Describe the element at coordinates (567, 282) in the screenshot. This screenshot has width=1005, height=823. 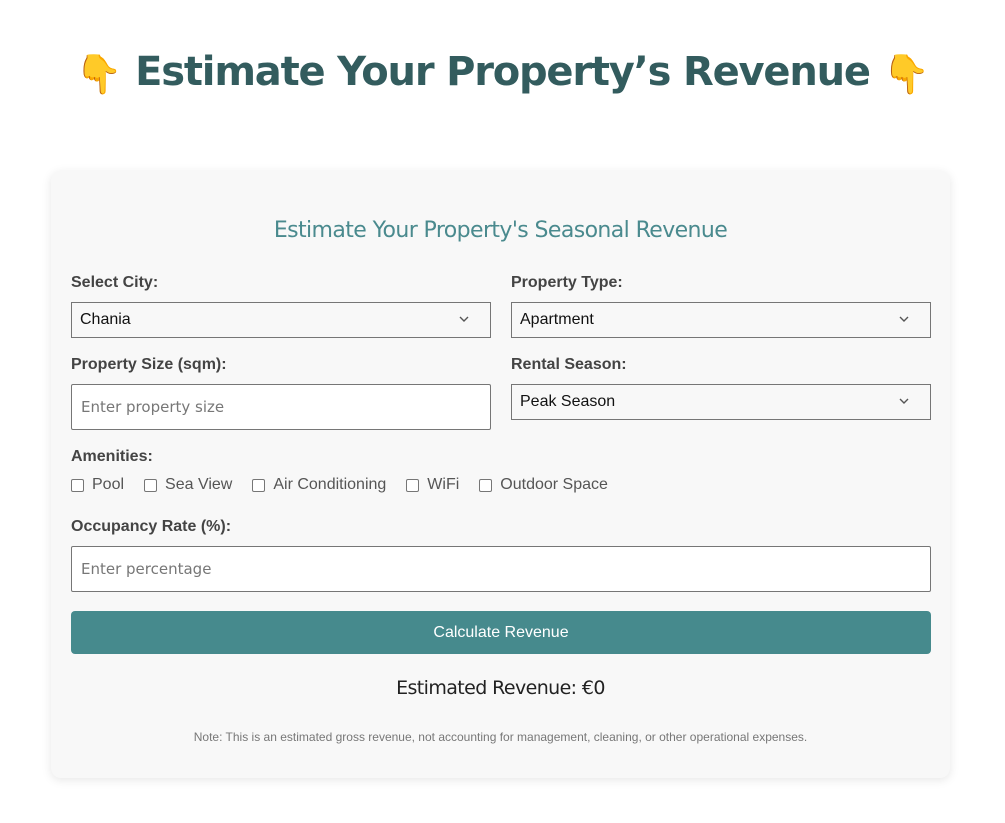
I see `property-type-label: Property Type:` at that location.